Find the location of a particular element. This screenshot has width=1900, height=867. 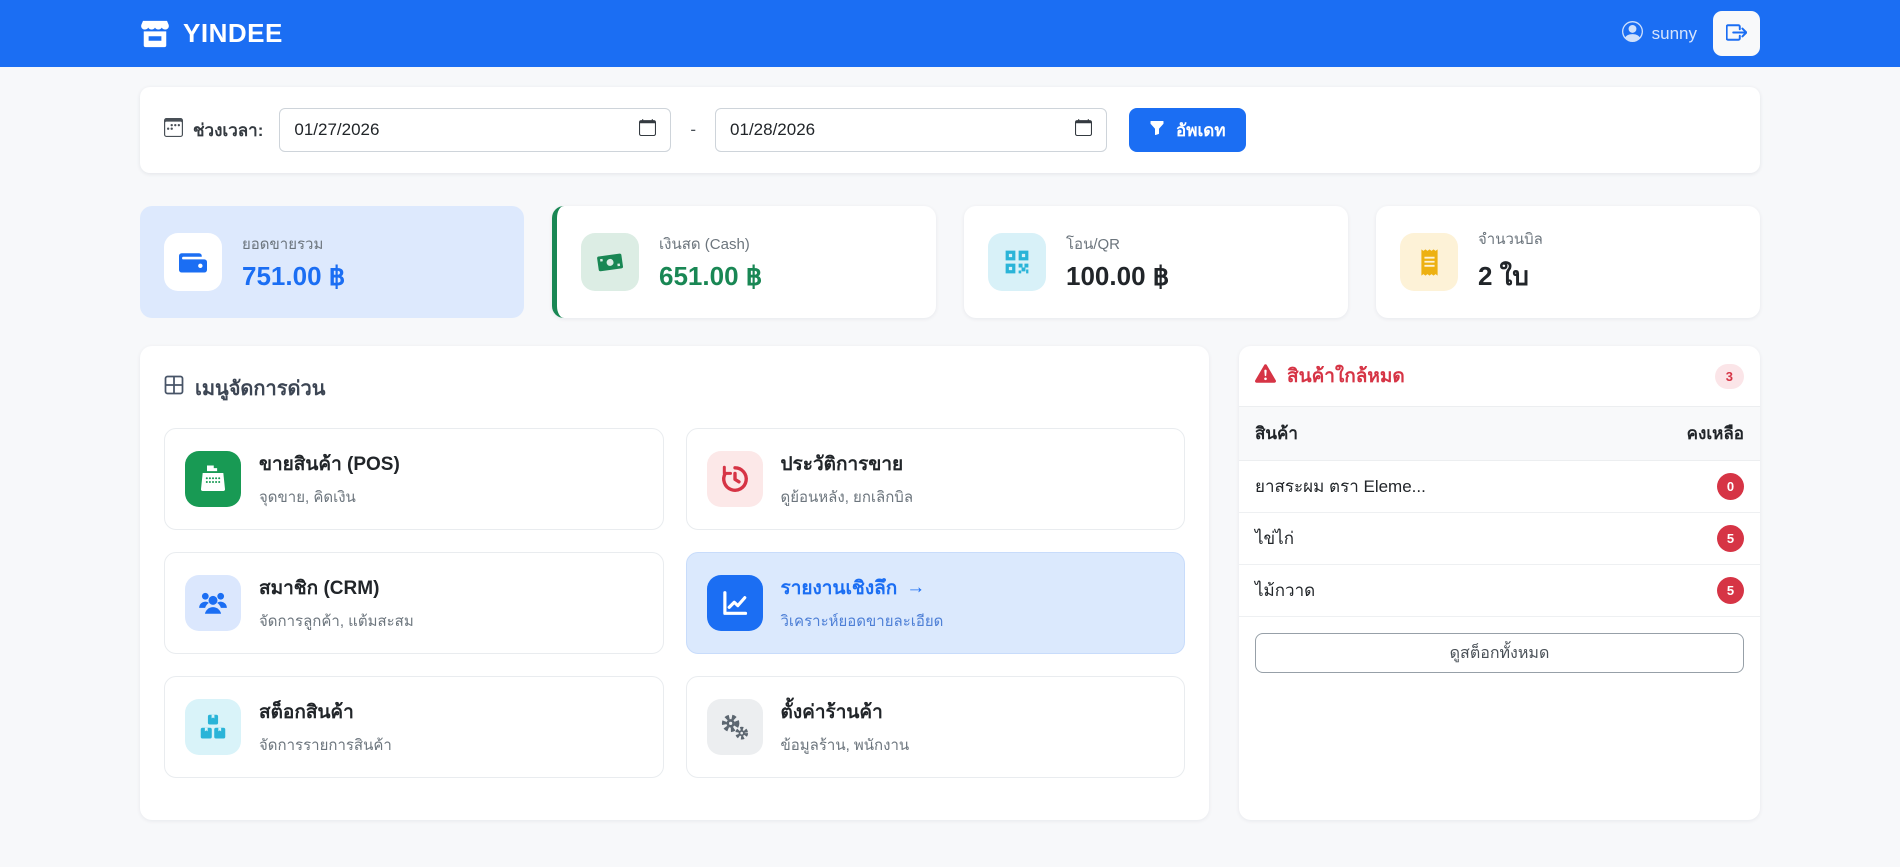

cash-register-icon is located at coordinates (213, 479).